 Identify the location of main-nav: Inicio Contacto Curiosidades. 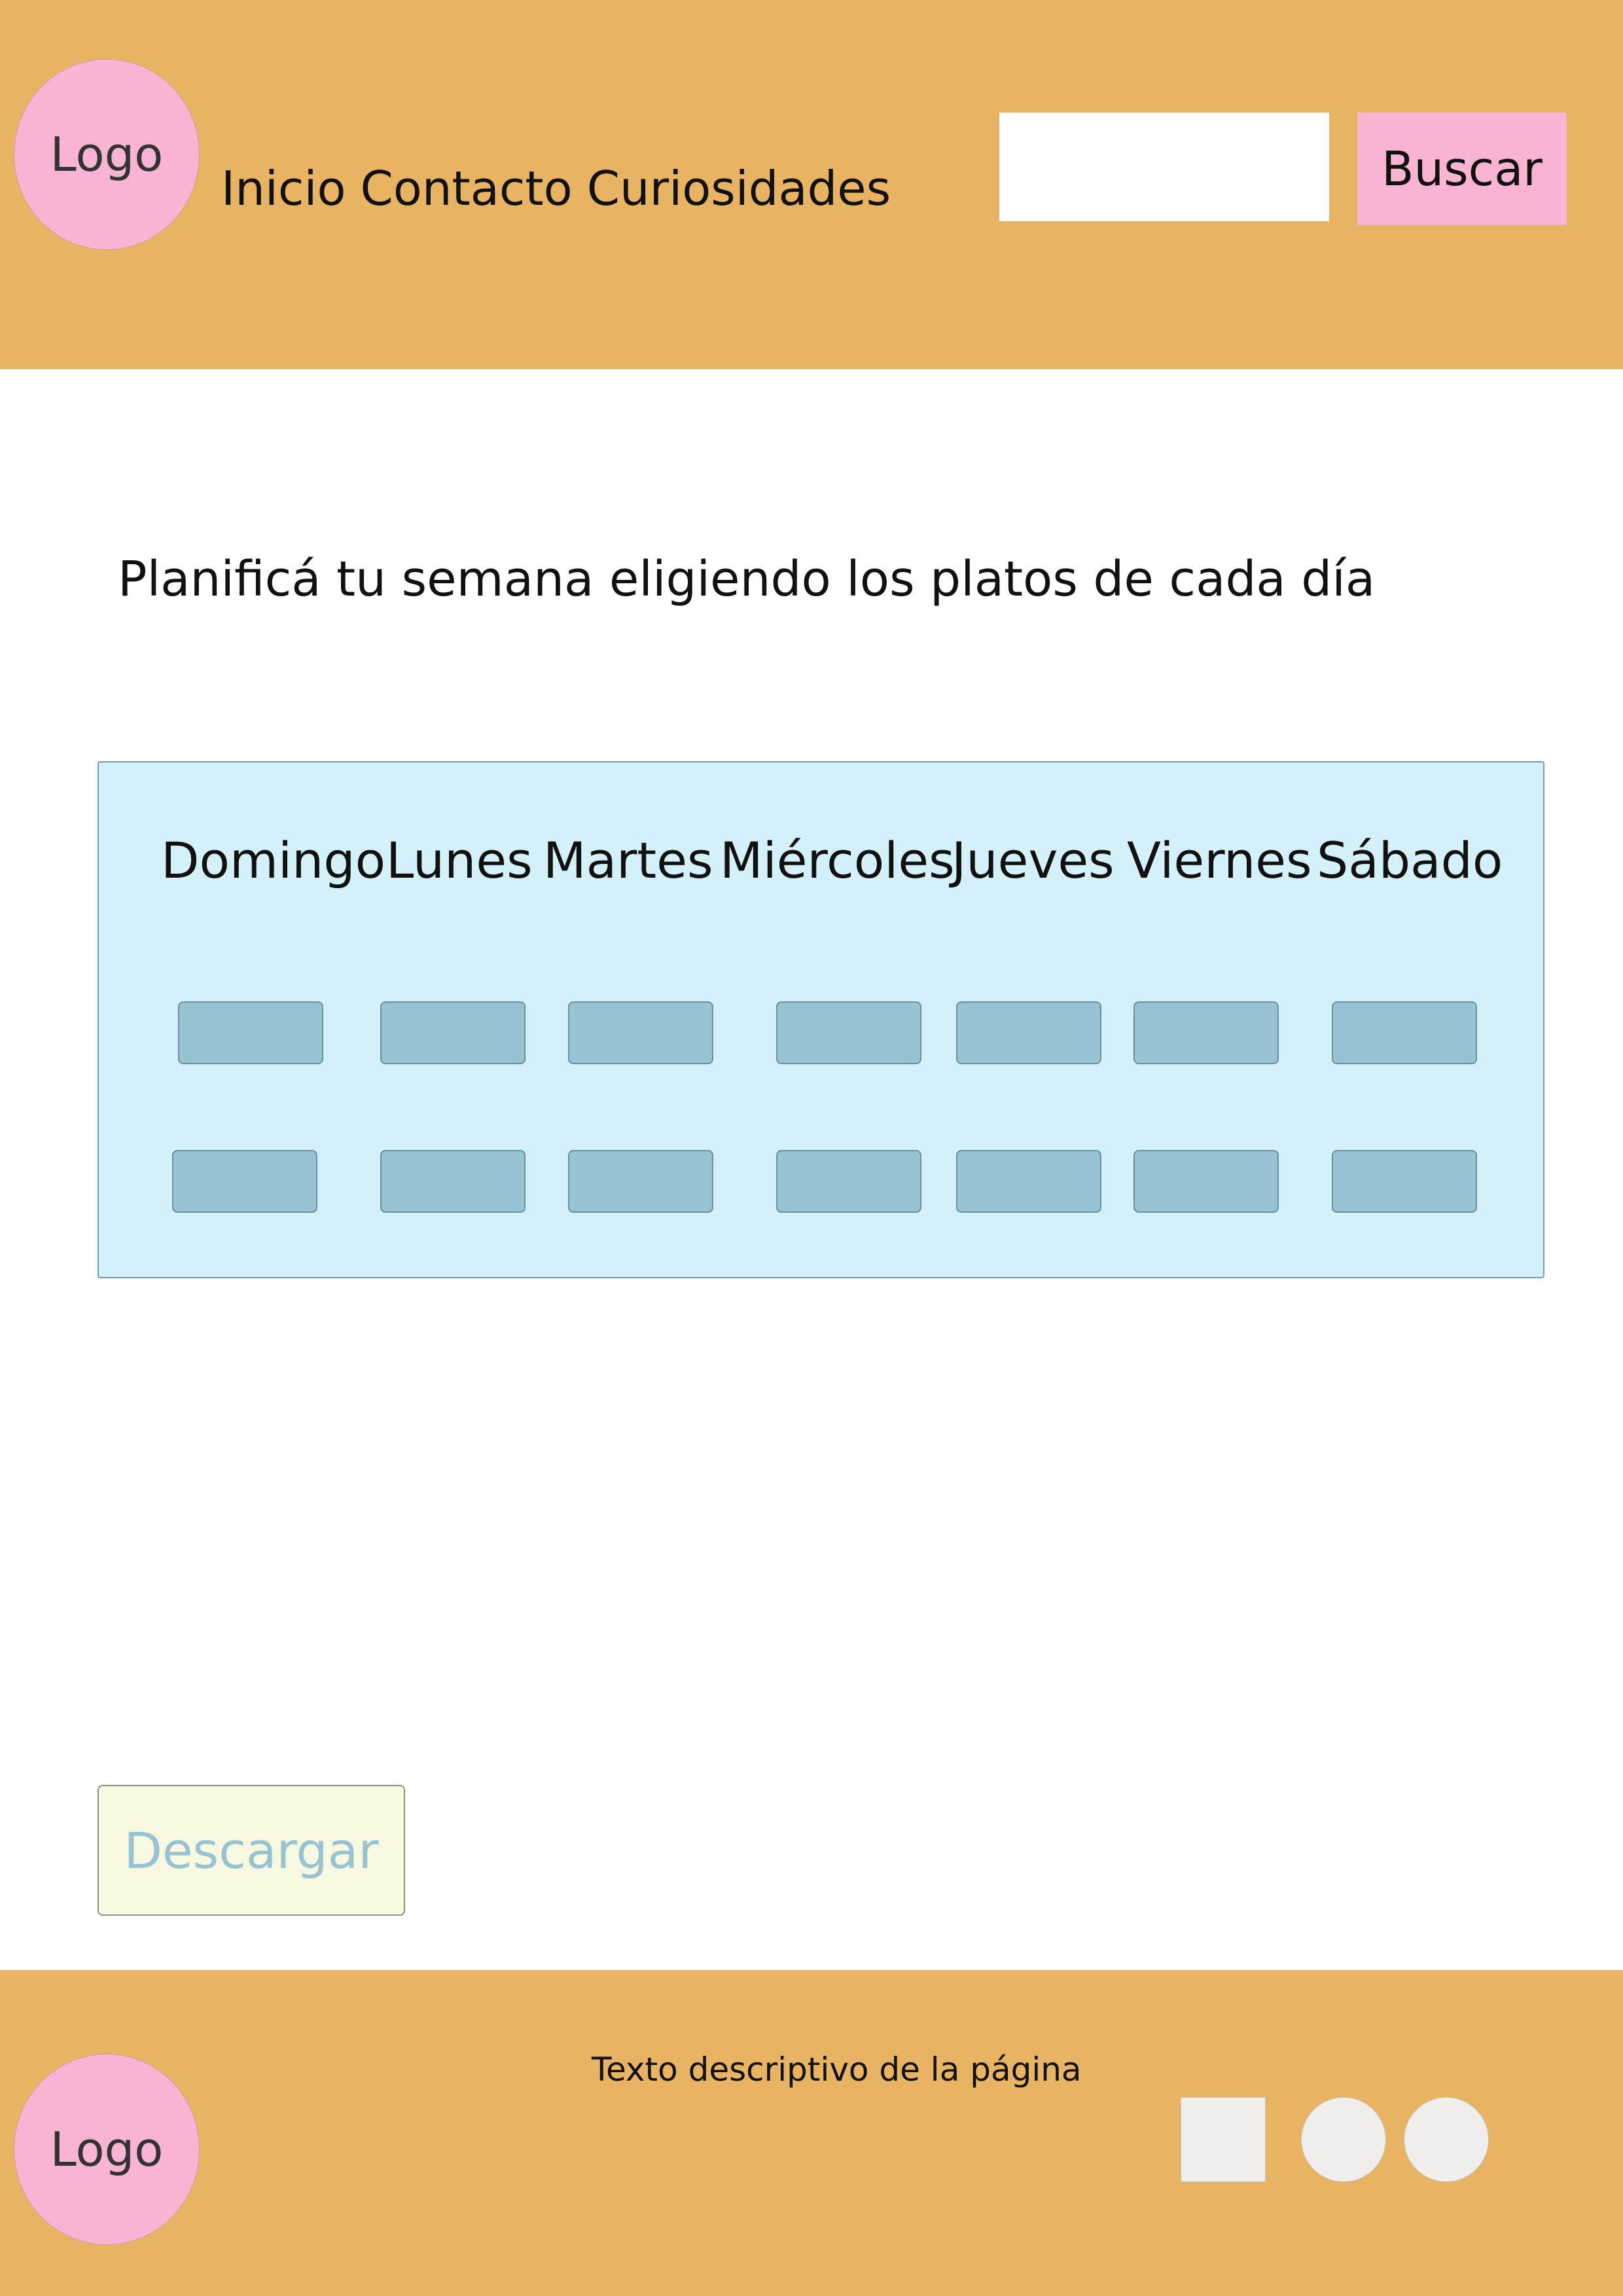
(556, 188).